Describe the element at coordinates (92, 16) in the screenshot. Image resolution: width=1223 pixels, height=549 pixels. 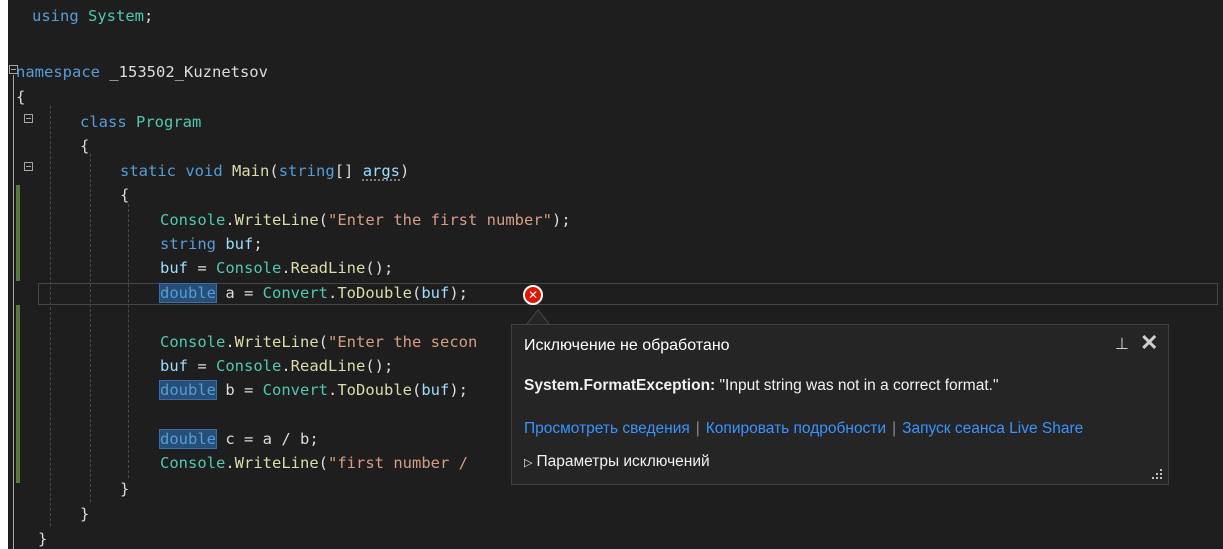
I see `code-line-text: using System;` at that location.